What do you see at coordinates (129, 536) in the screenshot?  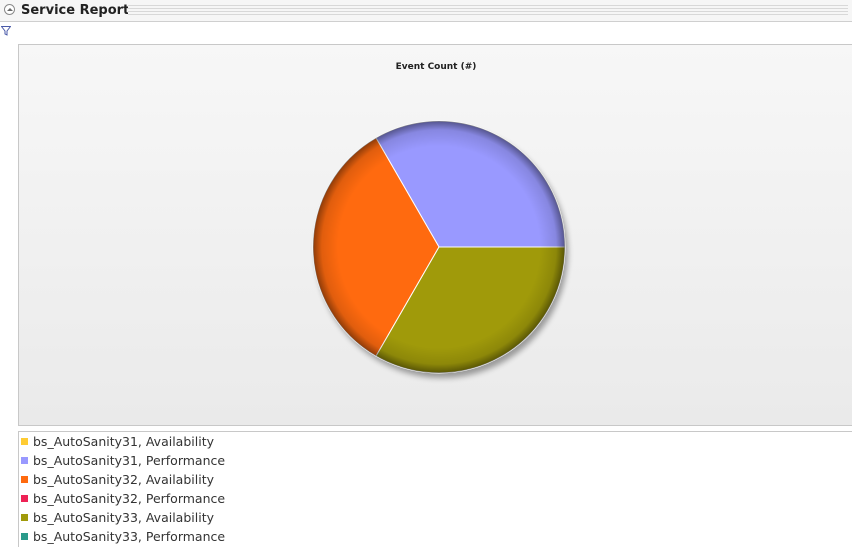 I see `legend-label: bs_AutoSanity33, Performance` at bounding box center [129, 536].